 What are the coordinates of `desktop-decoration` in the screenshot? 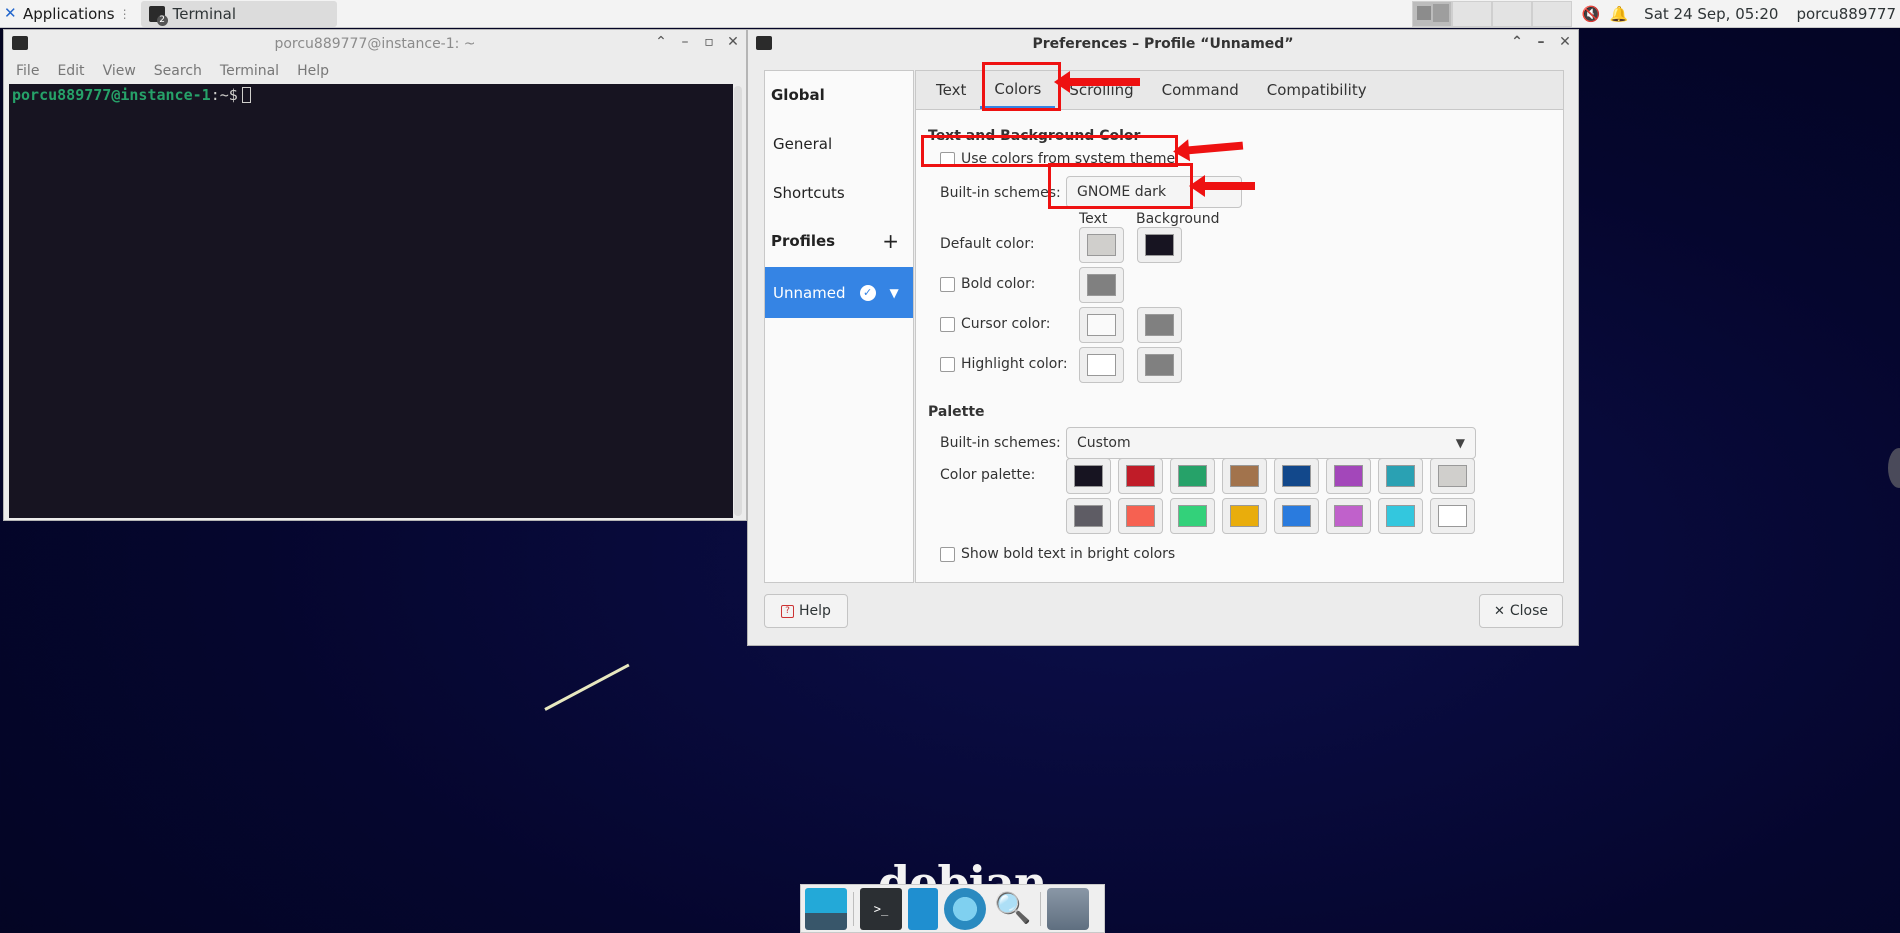 It's located at (587, 687).